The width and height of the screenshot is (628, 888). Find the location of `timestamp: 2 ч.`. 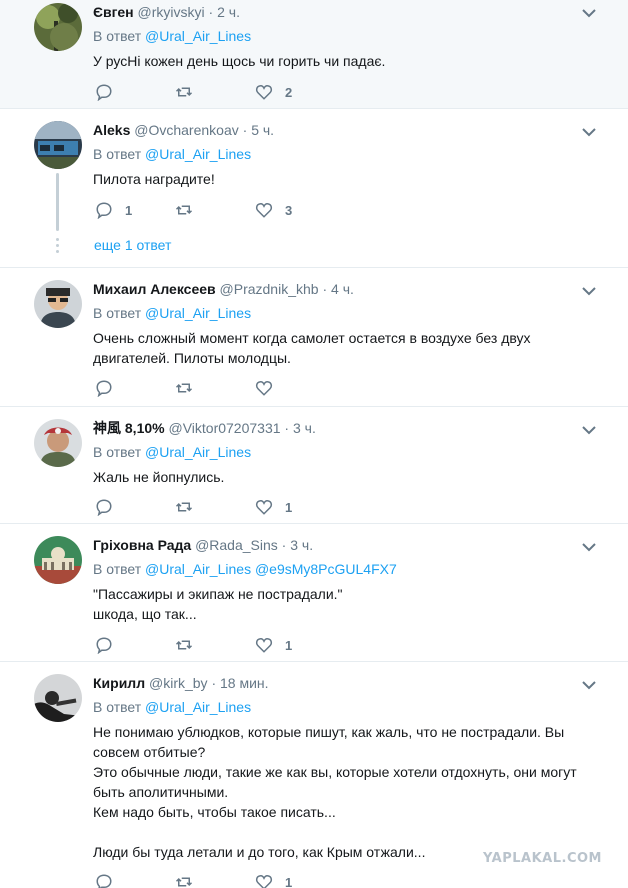

timestamp: 2 ч. is located at coordinates (228, 12).